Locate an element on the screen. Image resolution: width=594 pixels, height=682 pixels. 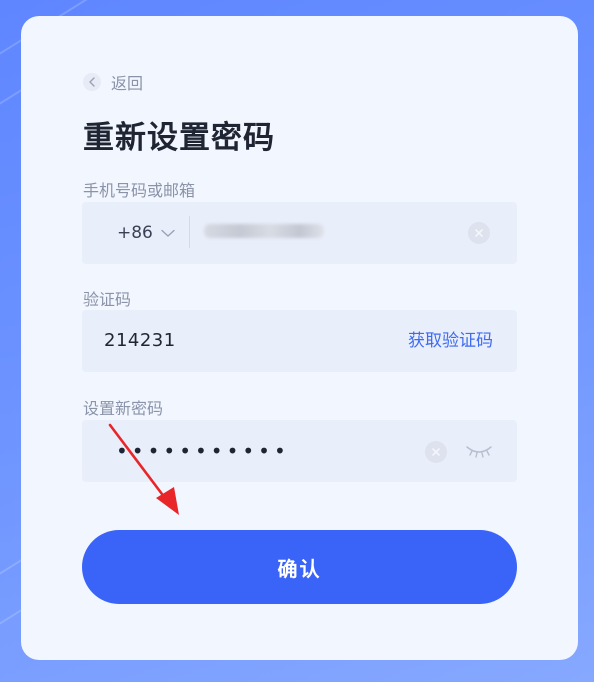
get-code-button: 获取验证码 is located at coordinates (450, 341).